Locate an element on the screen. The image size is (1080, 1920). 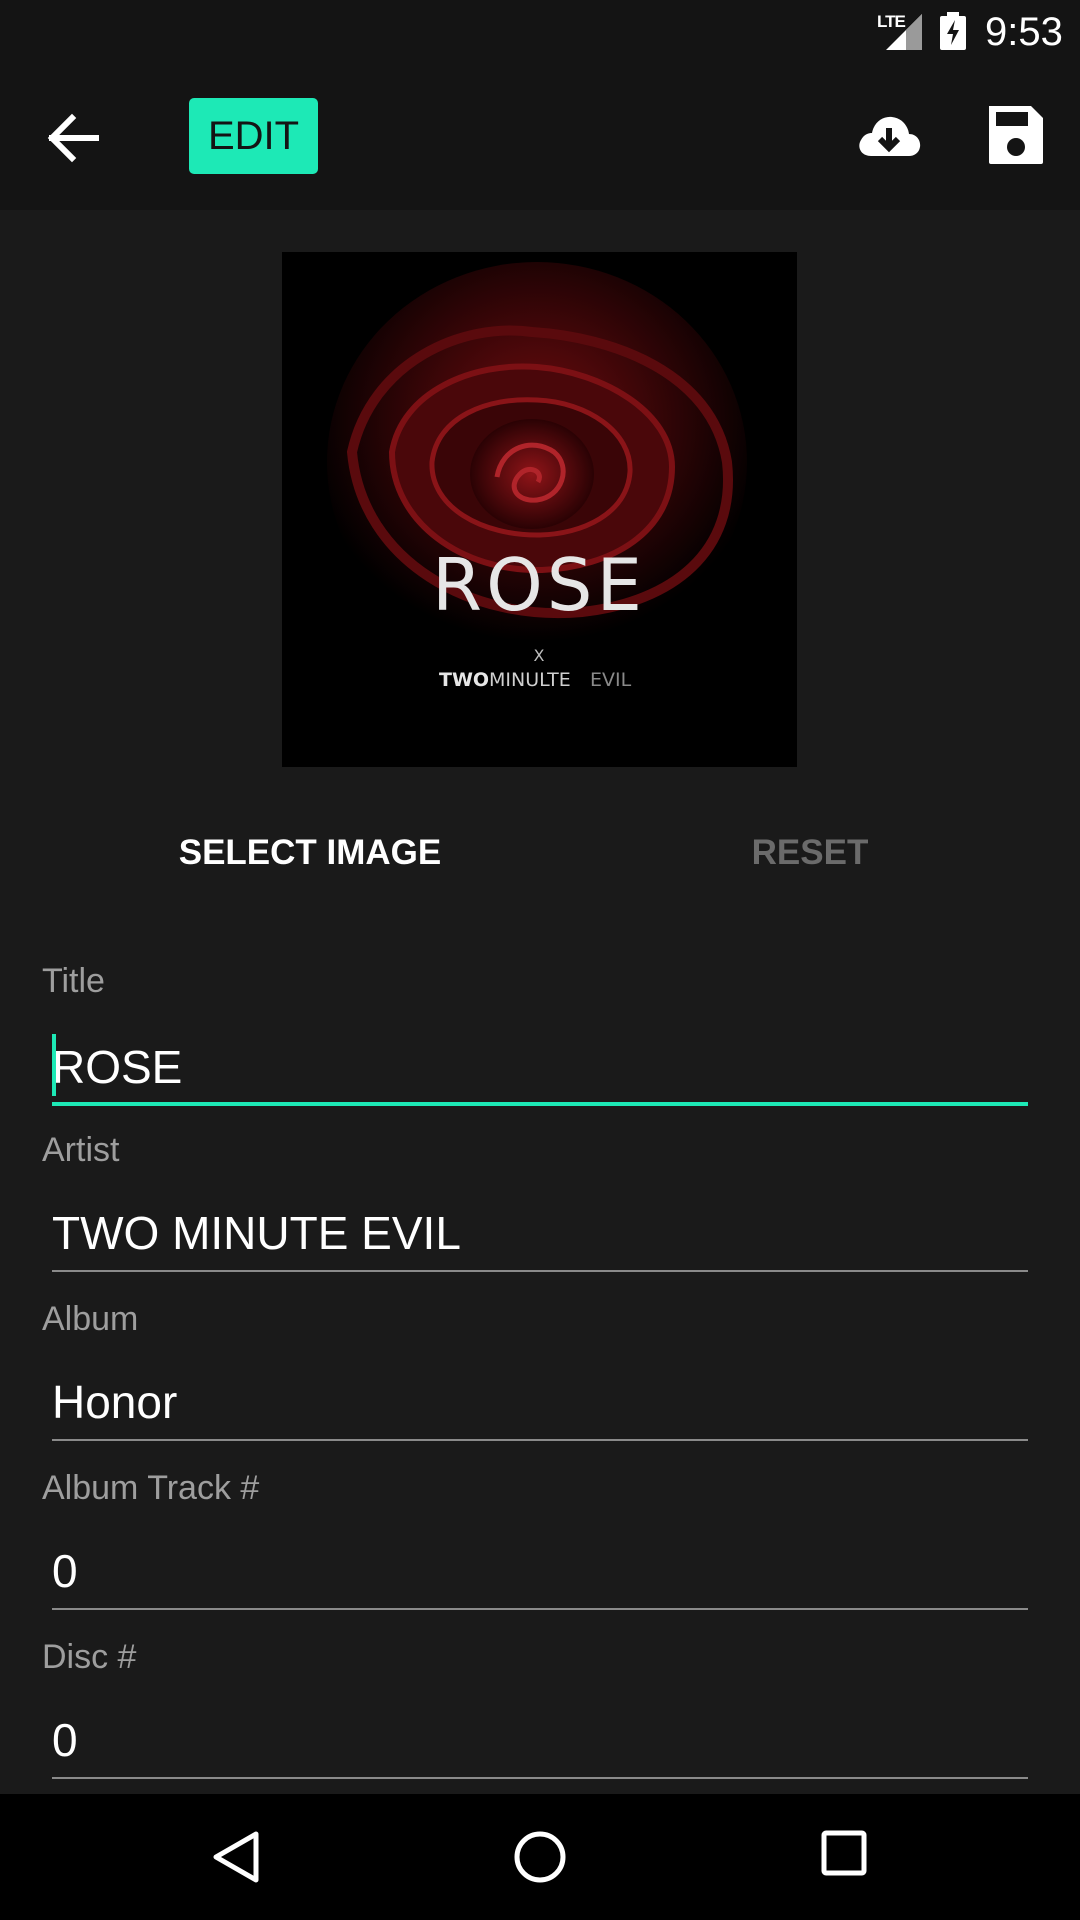
album-track-label: Album Track # is located at coordinates (151, 1488).